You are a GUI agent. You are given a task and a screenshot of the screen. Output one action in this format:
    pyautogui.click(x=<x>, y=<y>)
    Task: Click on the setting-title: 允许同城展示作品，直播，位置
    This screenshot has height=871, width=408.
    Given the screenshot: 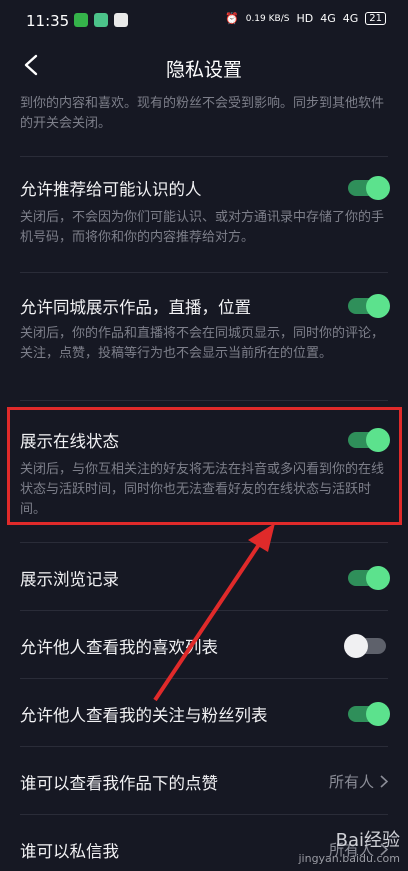 What is the action you would take?
    pyautogui.click(x=135, y=307)
    